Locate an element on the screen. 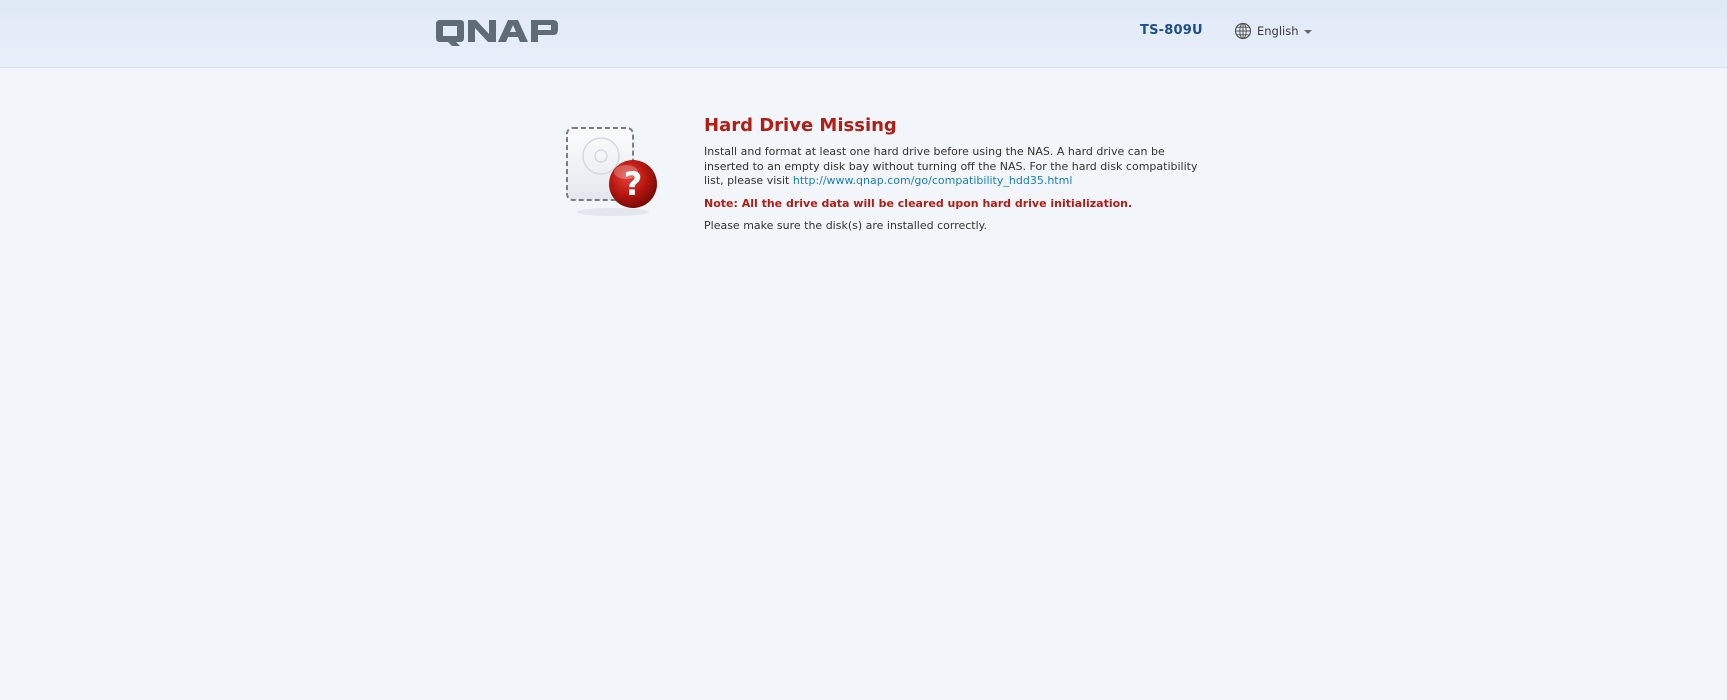  language-label: English is located at coordinates (1278, 31).